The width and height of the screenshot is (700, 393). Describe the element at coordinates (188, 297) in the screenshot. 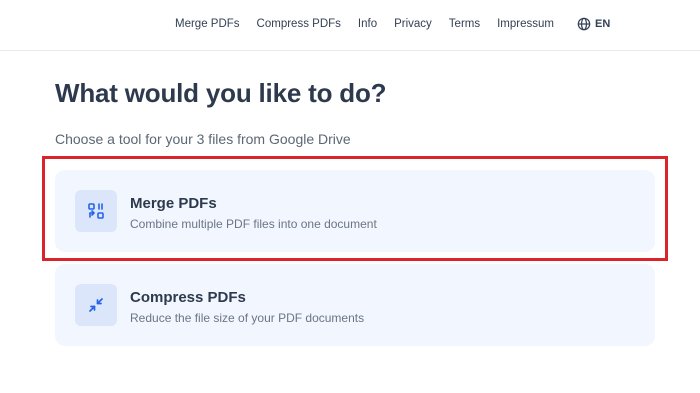

I see `compress-pdfs-title: Compress PDFs` at that location.